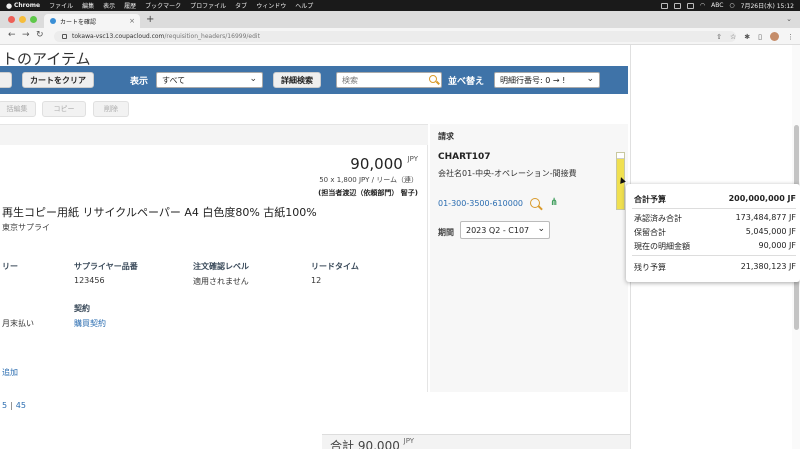 The width and height of the screenshot is (800, 449). I want to click on menu-help: ヘルプ, so click(304, 5).